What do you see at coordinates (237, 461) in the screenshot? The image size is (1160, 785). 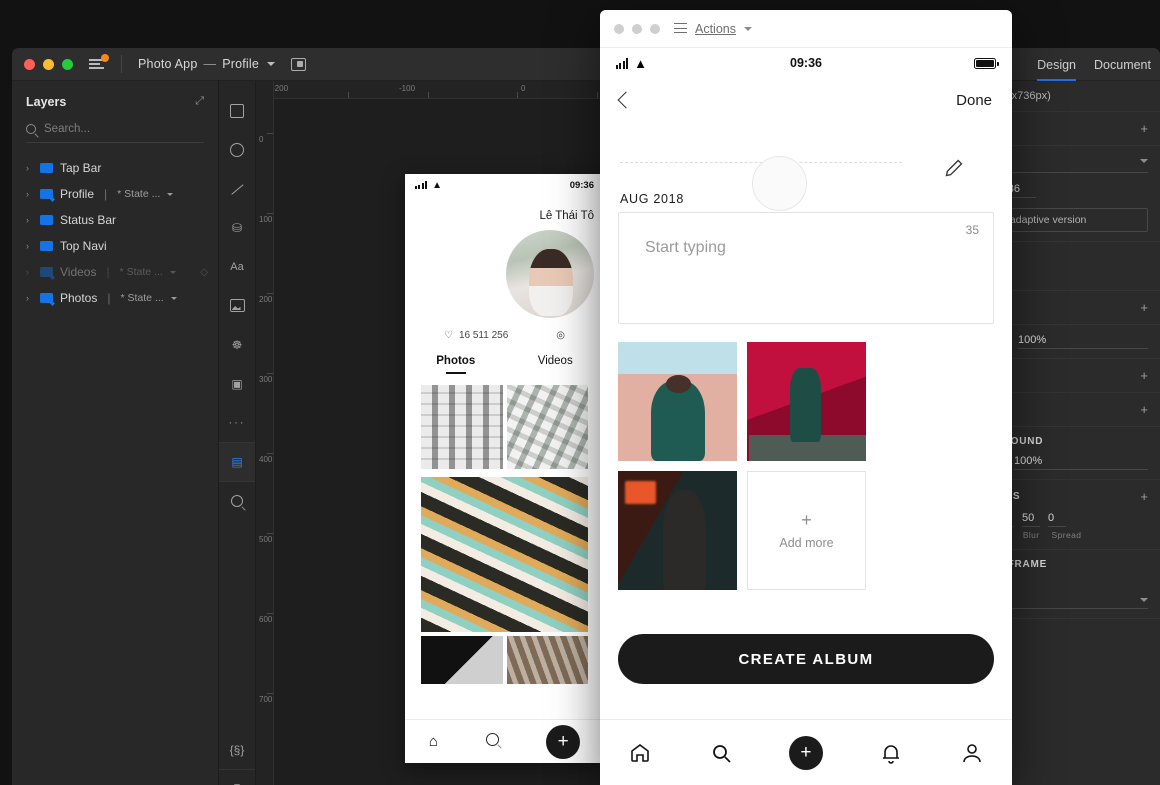 I see `component-tool-icon: ▤` at bounding box center [237, 461].